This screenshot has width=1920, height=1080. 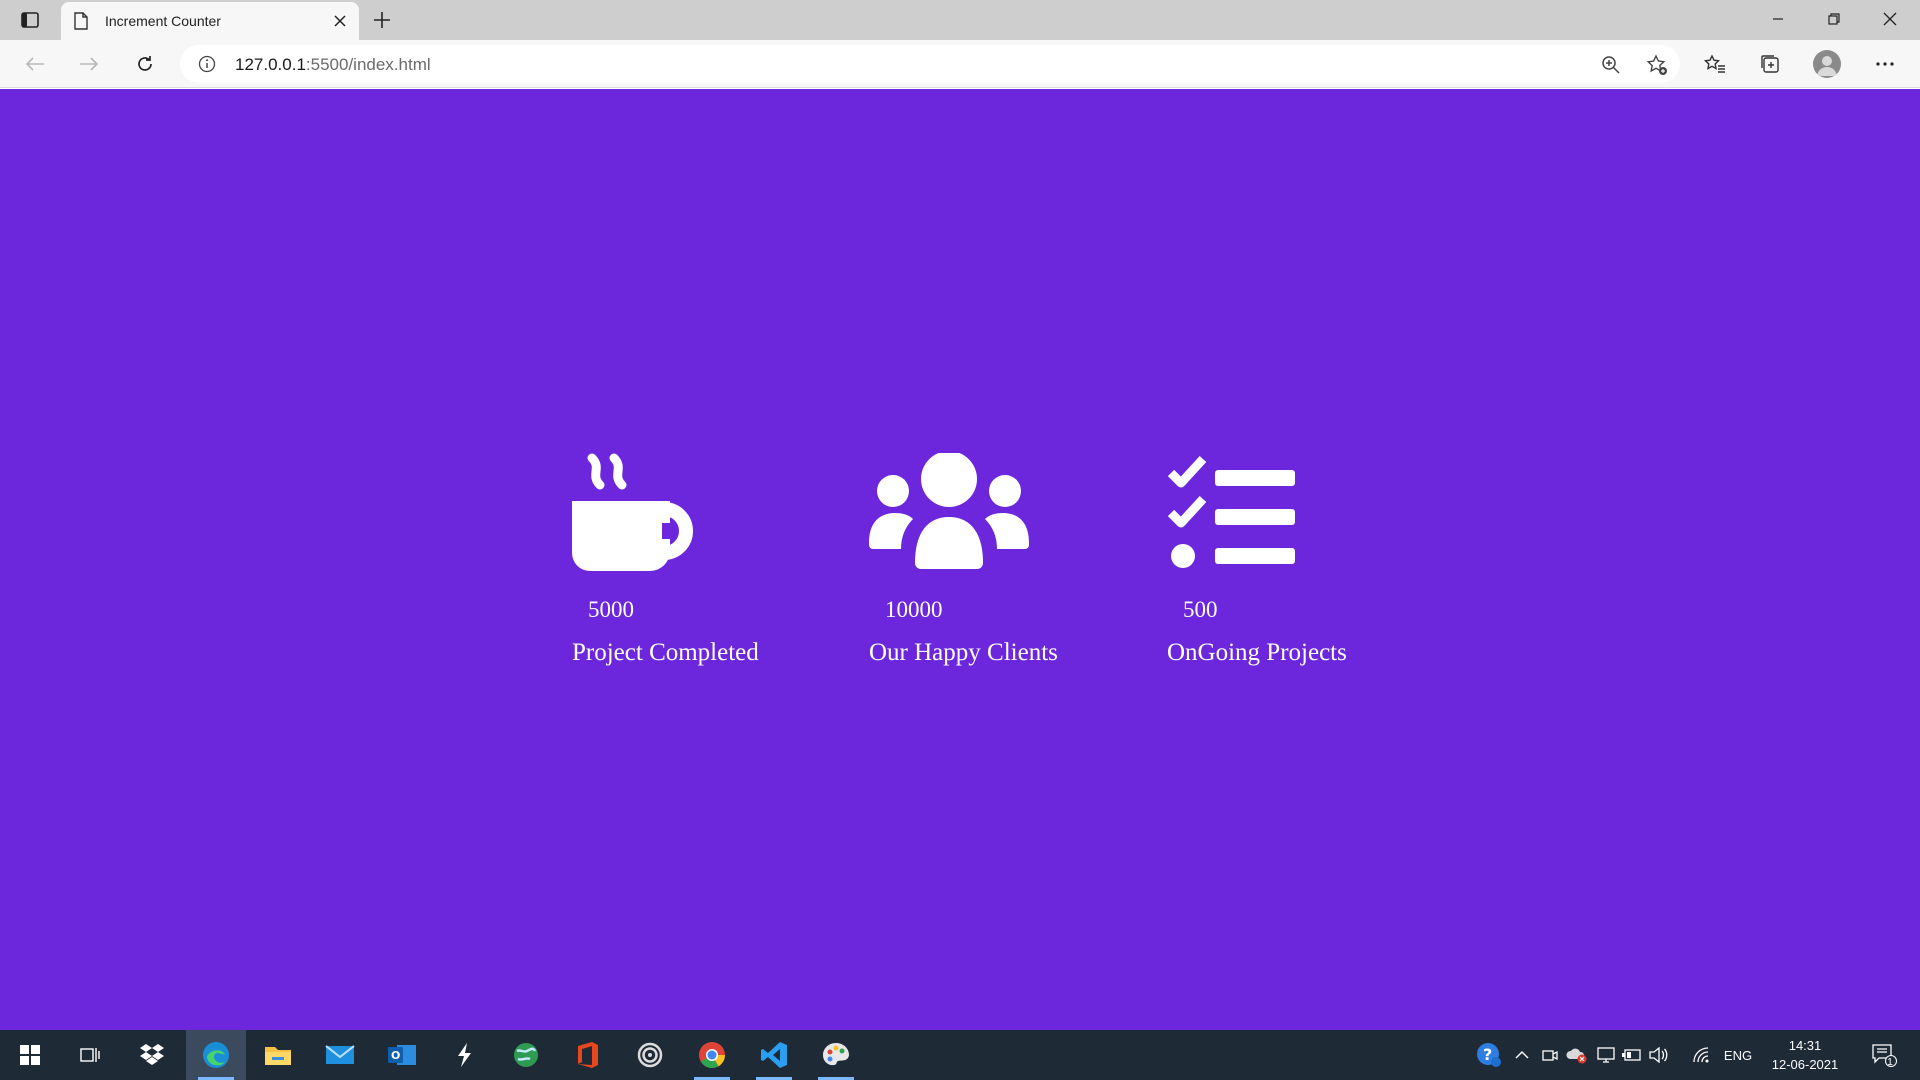 I want to click on onedrive-tray-button, so click(x=1577, y=1055).